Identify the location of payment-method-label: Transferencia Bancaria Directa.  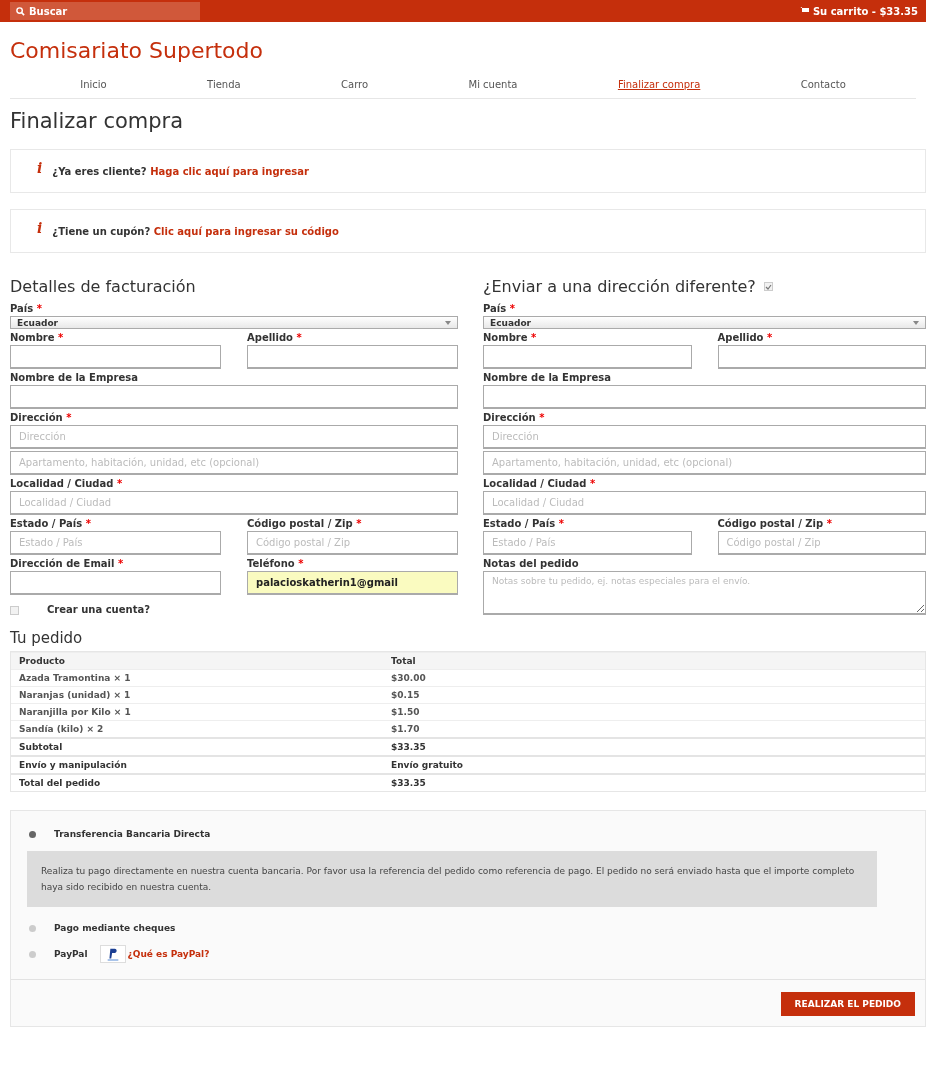
(132, 834).